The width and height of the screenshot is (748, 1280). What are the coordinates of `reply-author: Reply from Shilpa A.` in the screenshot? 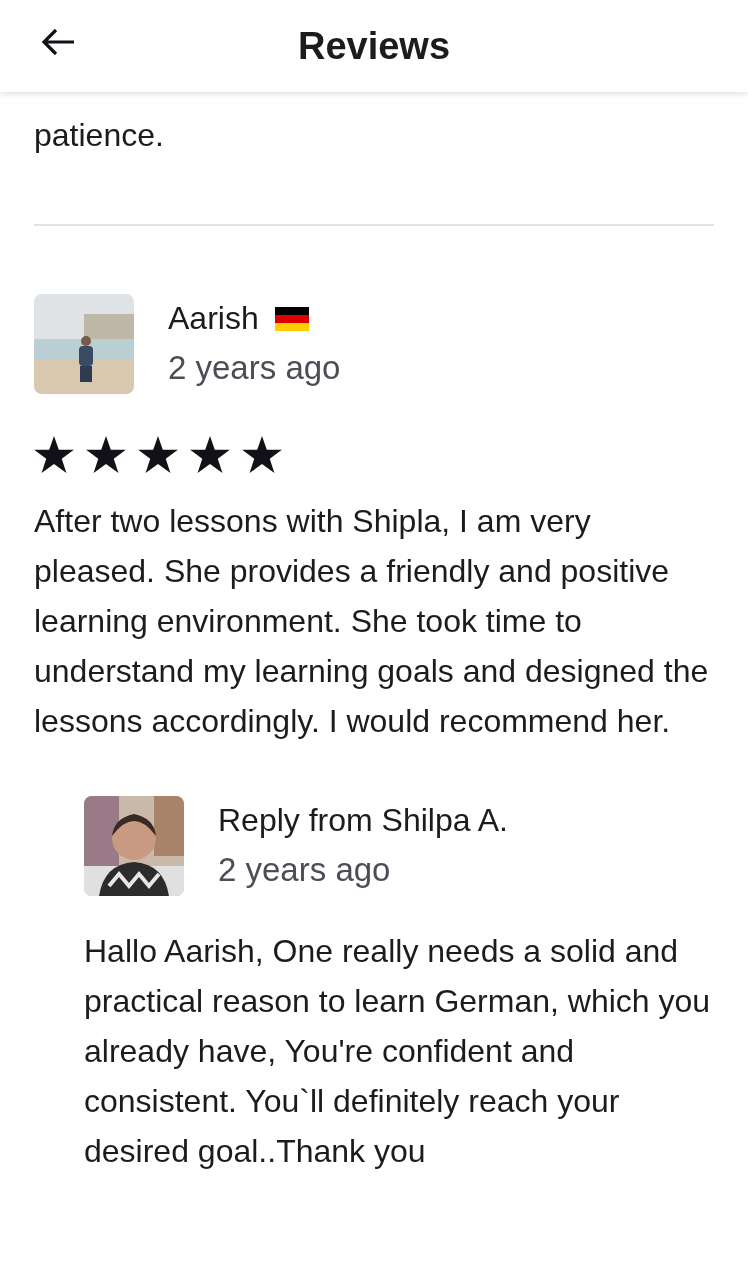 It's located at (363, 820).